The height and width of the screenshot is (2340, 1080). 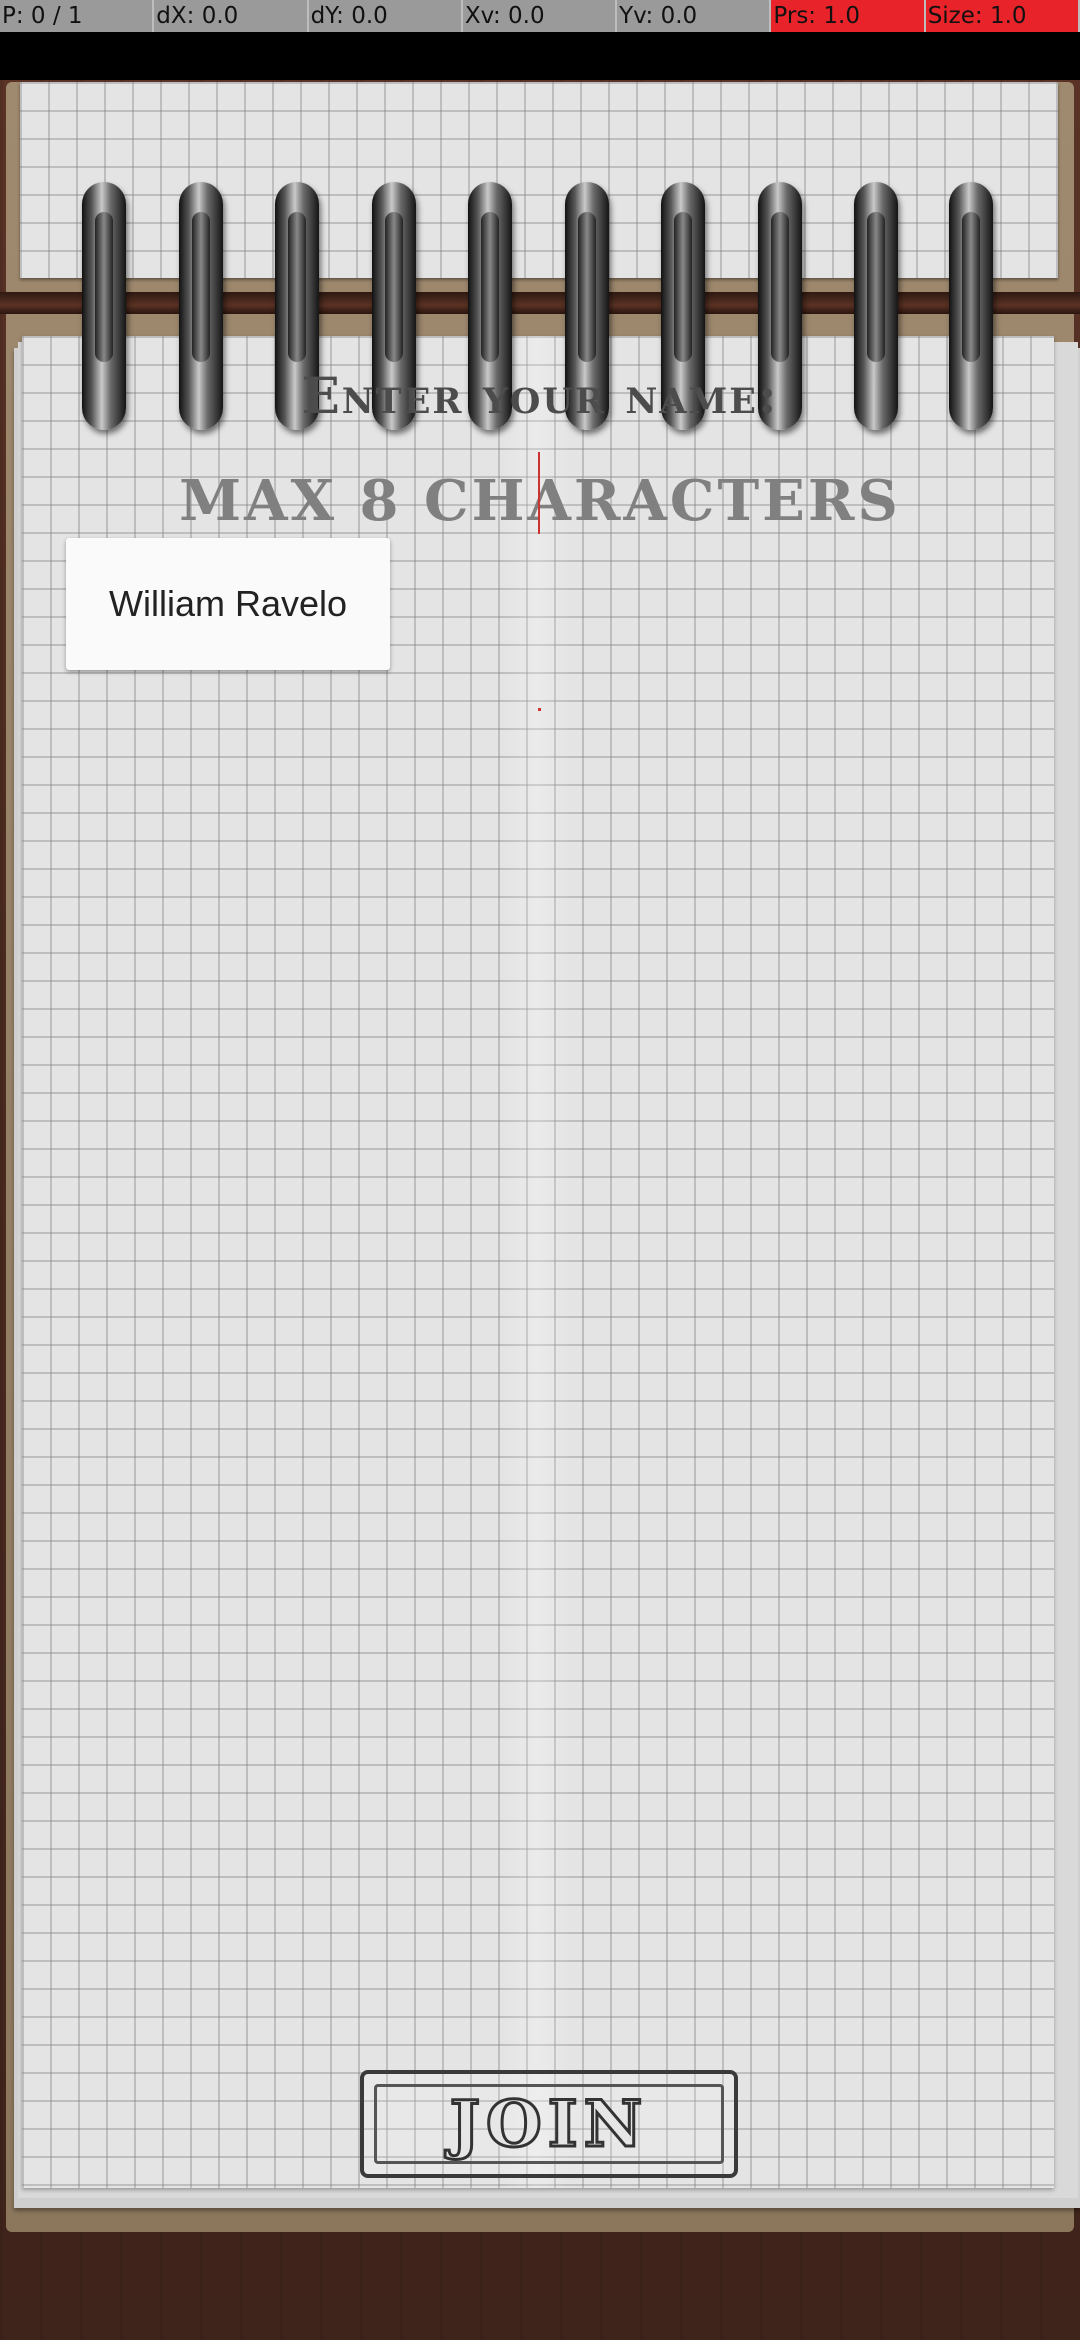 I want to click on enter-name-heading: Enter your name:, so click(x=540, y=395).